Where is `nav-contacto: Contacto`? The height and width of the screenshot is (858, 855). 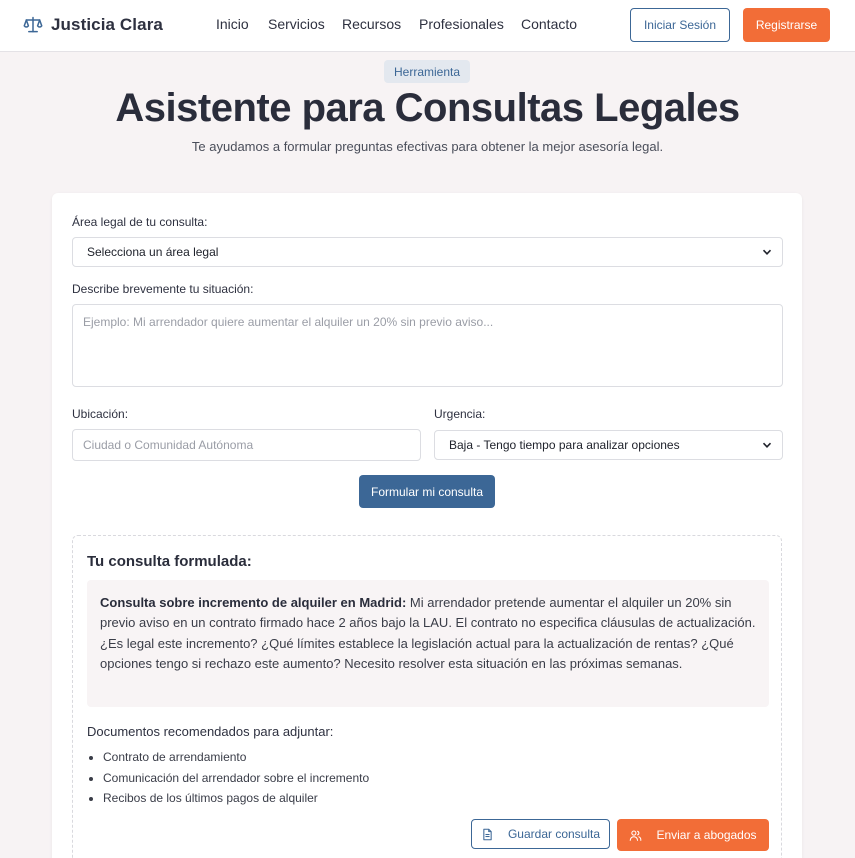 nav-contacto: Contacto is located at coordinates (549, 24).